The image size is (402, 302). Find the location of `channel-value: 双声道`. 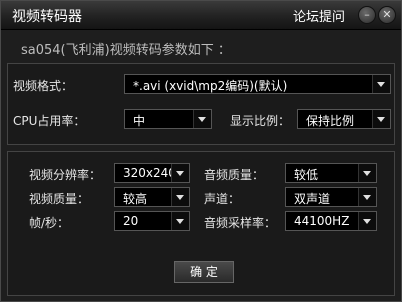

channel-value: 双声道 is located at coordinates (312, 199).